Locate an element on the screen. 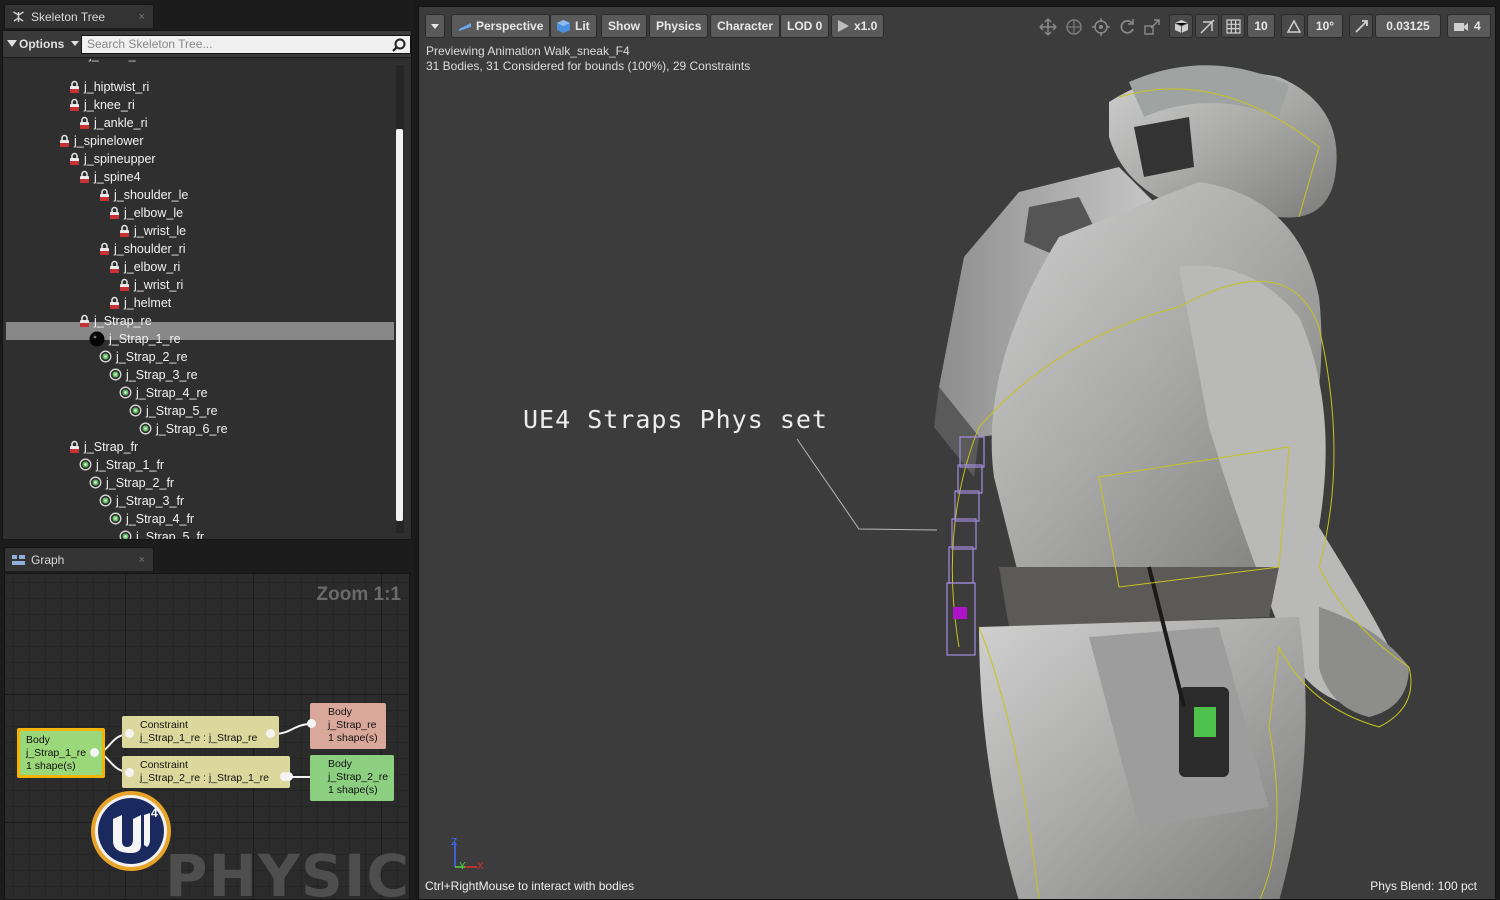 Image resolution: width=1500 pixels, height=900 pixels. scale-snap-toggle is located at coordinates (1361, 26).